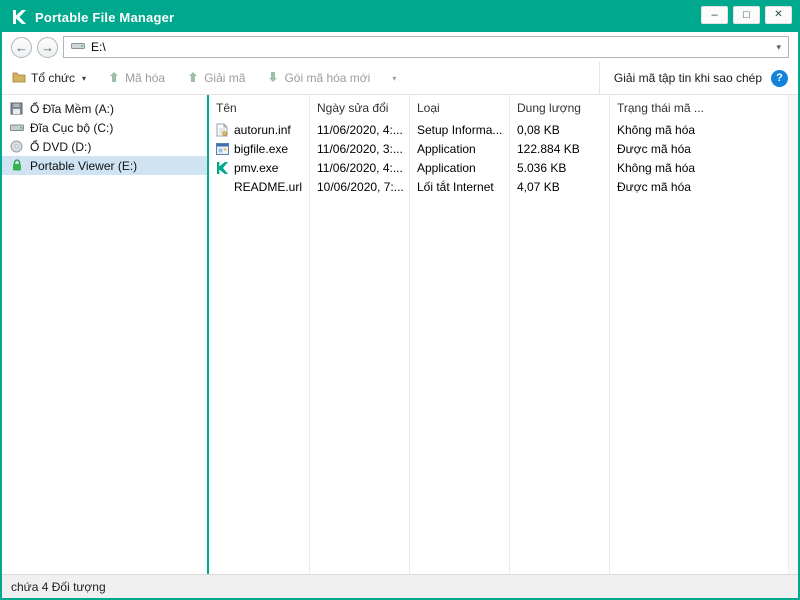 This screenshot has width=800, height=600. What do you see at coordinates (104, 108) in the screenshot?
I see `sidebar-item-floppy-a: Ổ Đĩa Mềm (A:)` at bounding box center [104, 108].